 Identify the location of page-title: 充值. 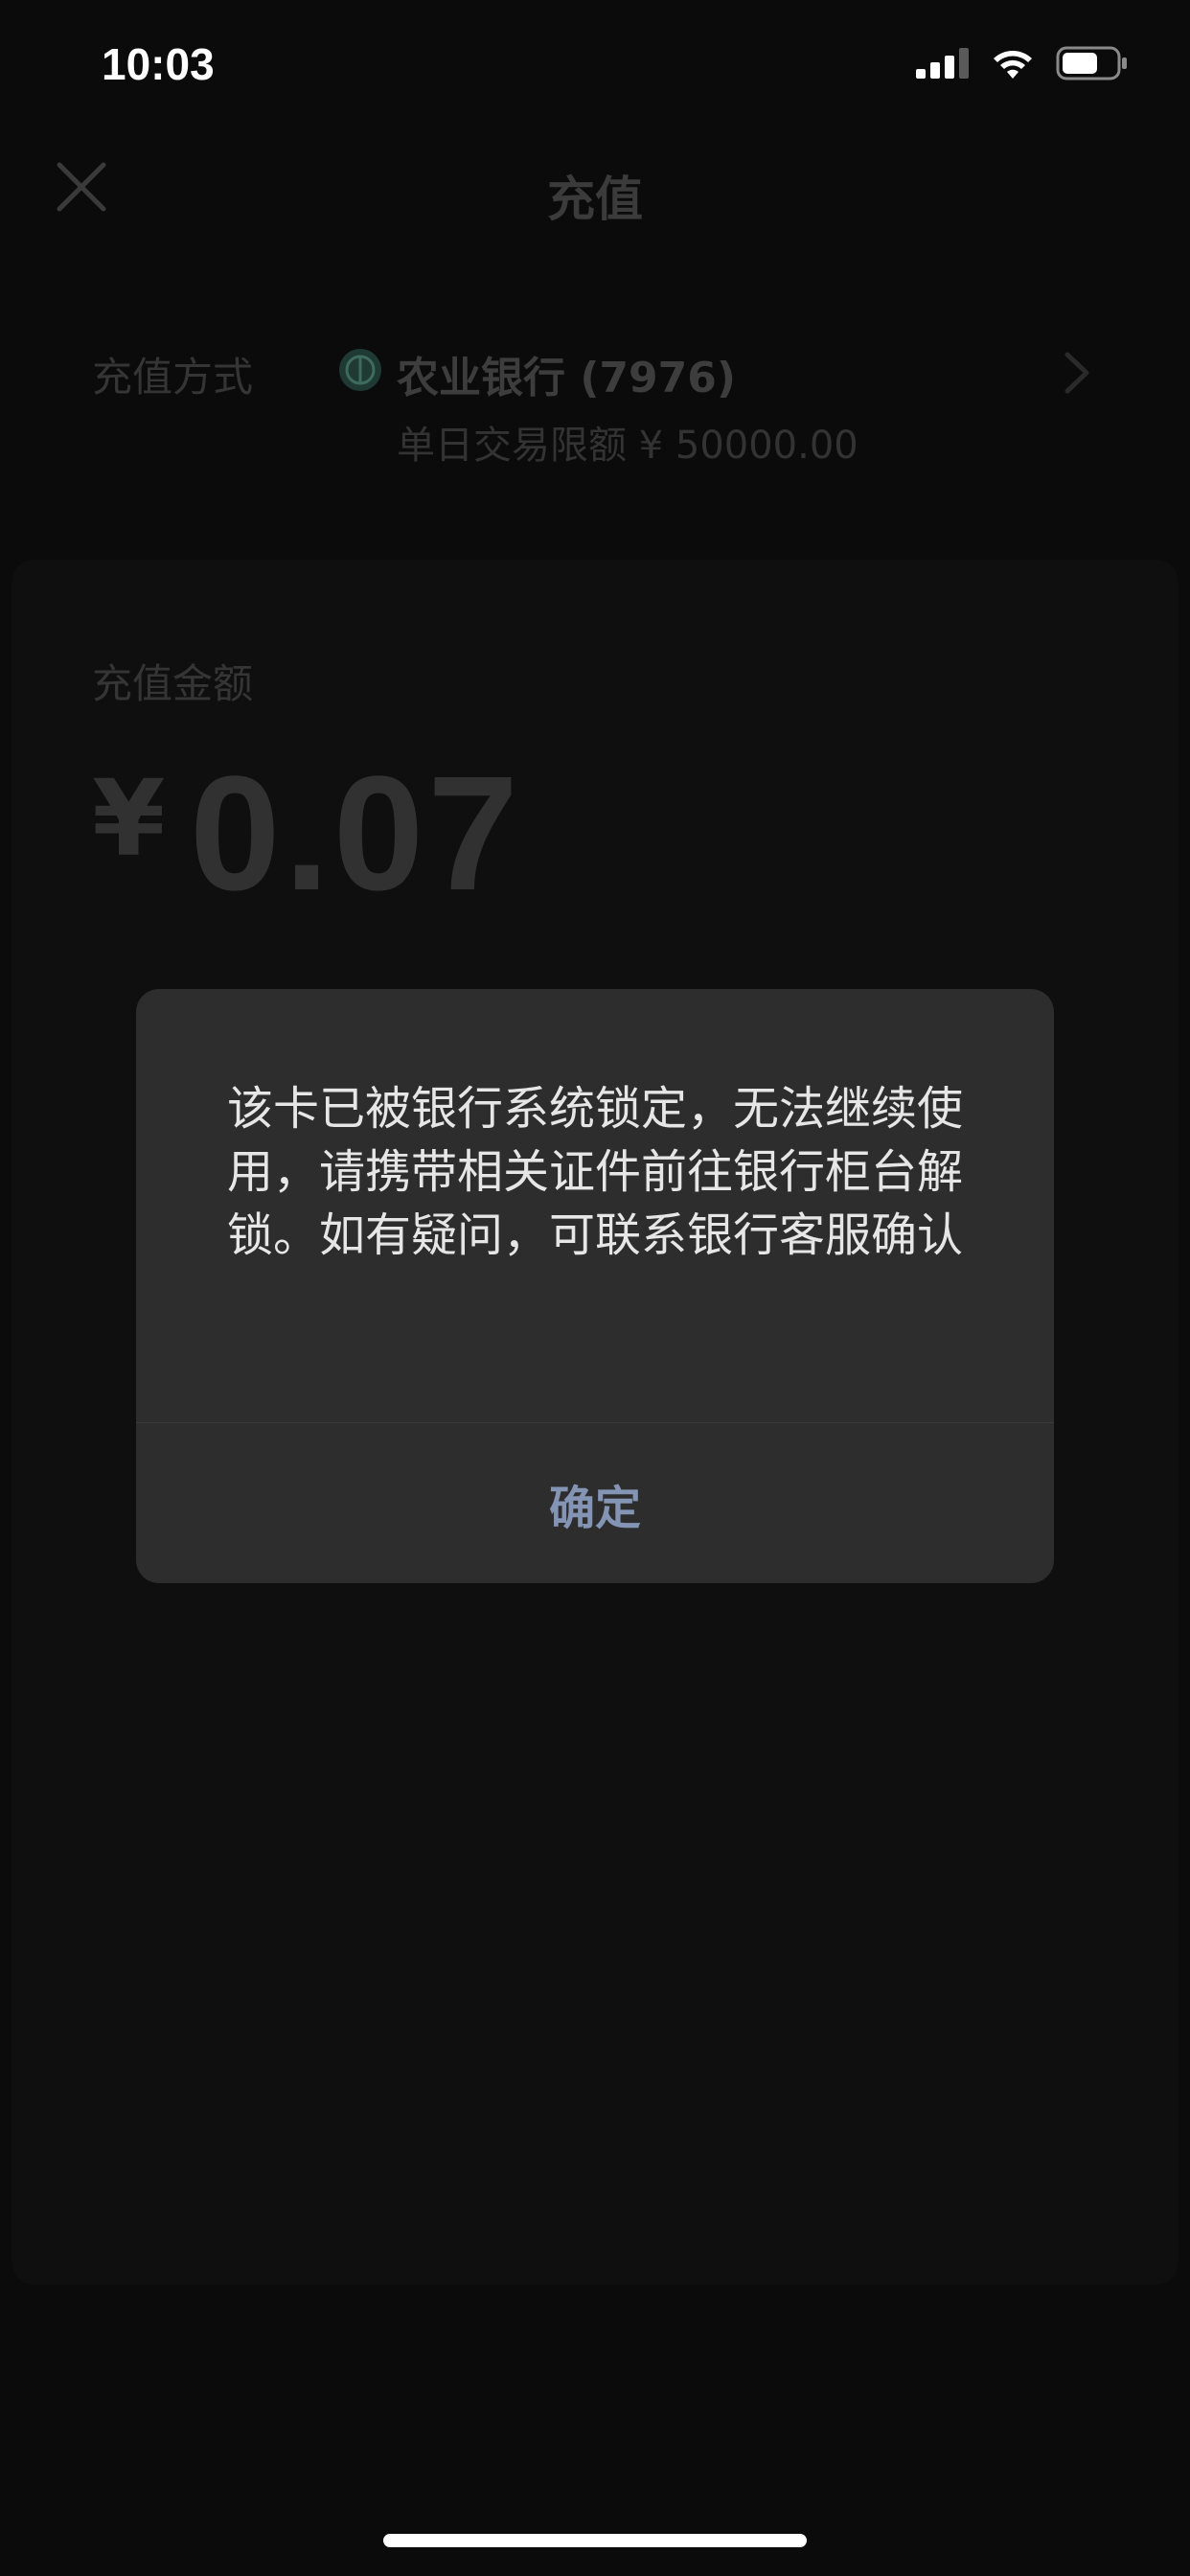
(595, 199).